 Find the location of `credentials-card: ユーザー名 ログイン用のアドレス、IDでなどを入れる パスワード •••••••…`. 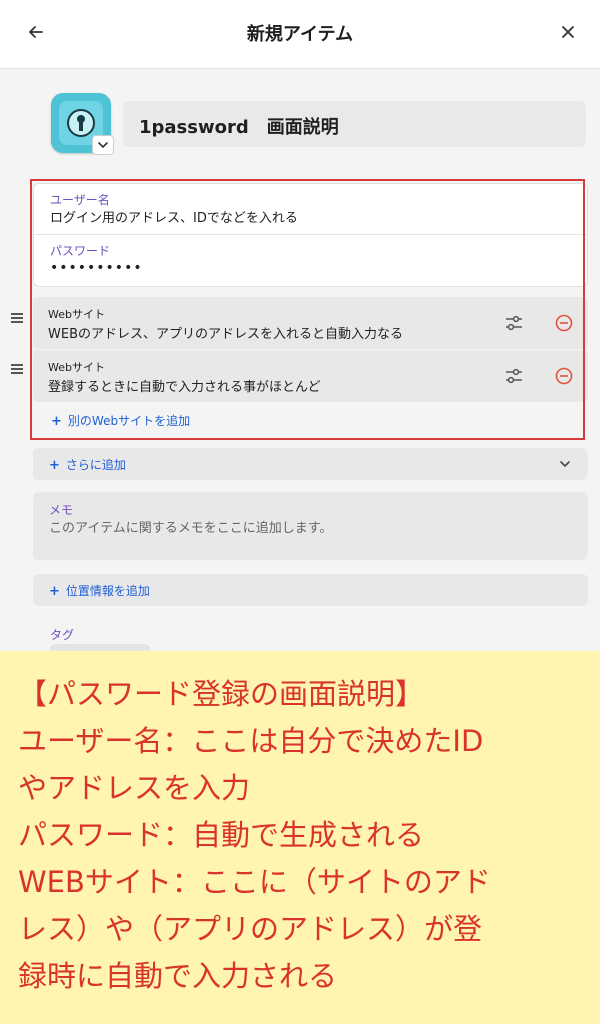

credentials-card: ユーザー名 ログイン用のアドレス、IDでなどを入れる パスワード •••••••… is located at coordinates (310, 235).